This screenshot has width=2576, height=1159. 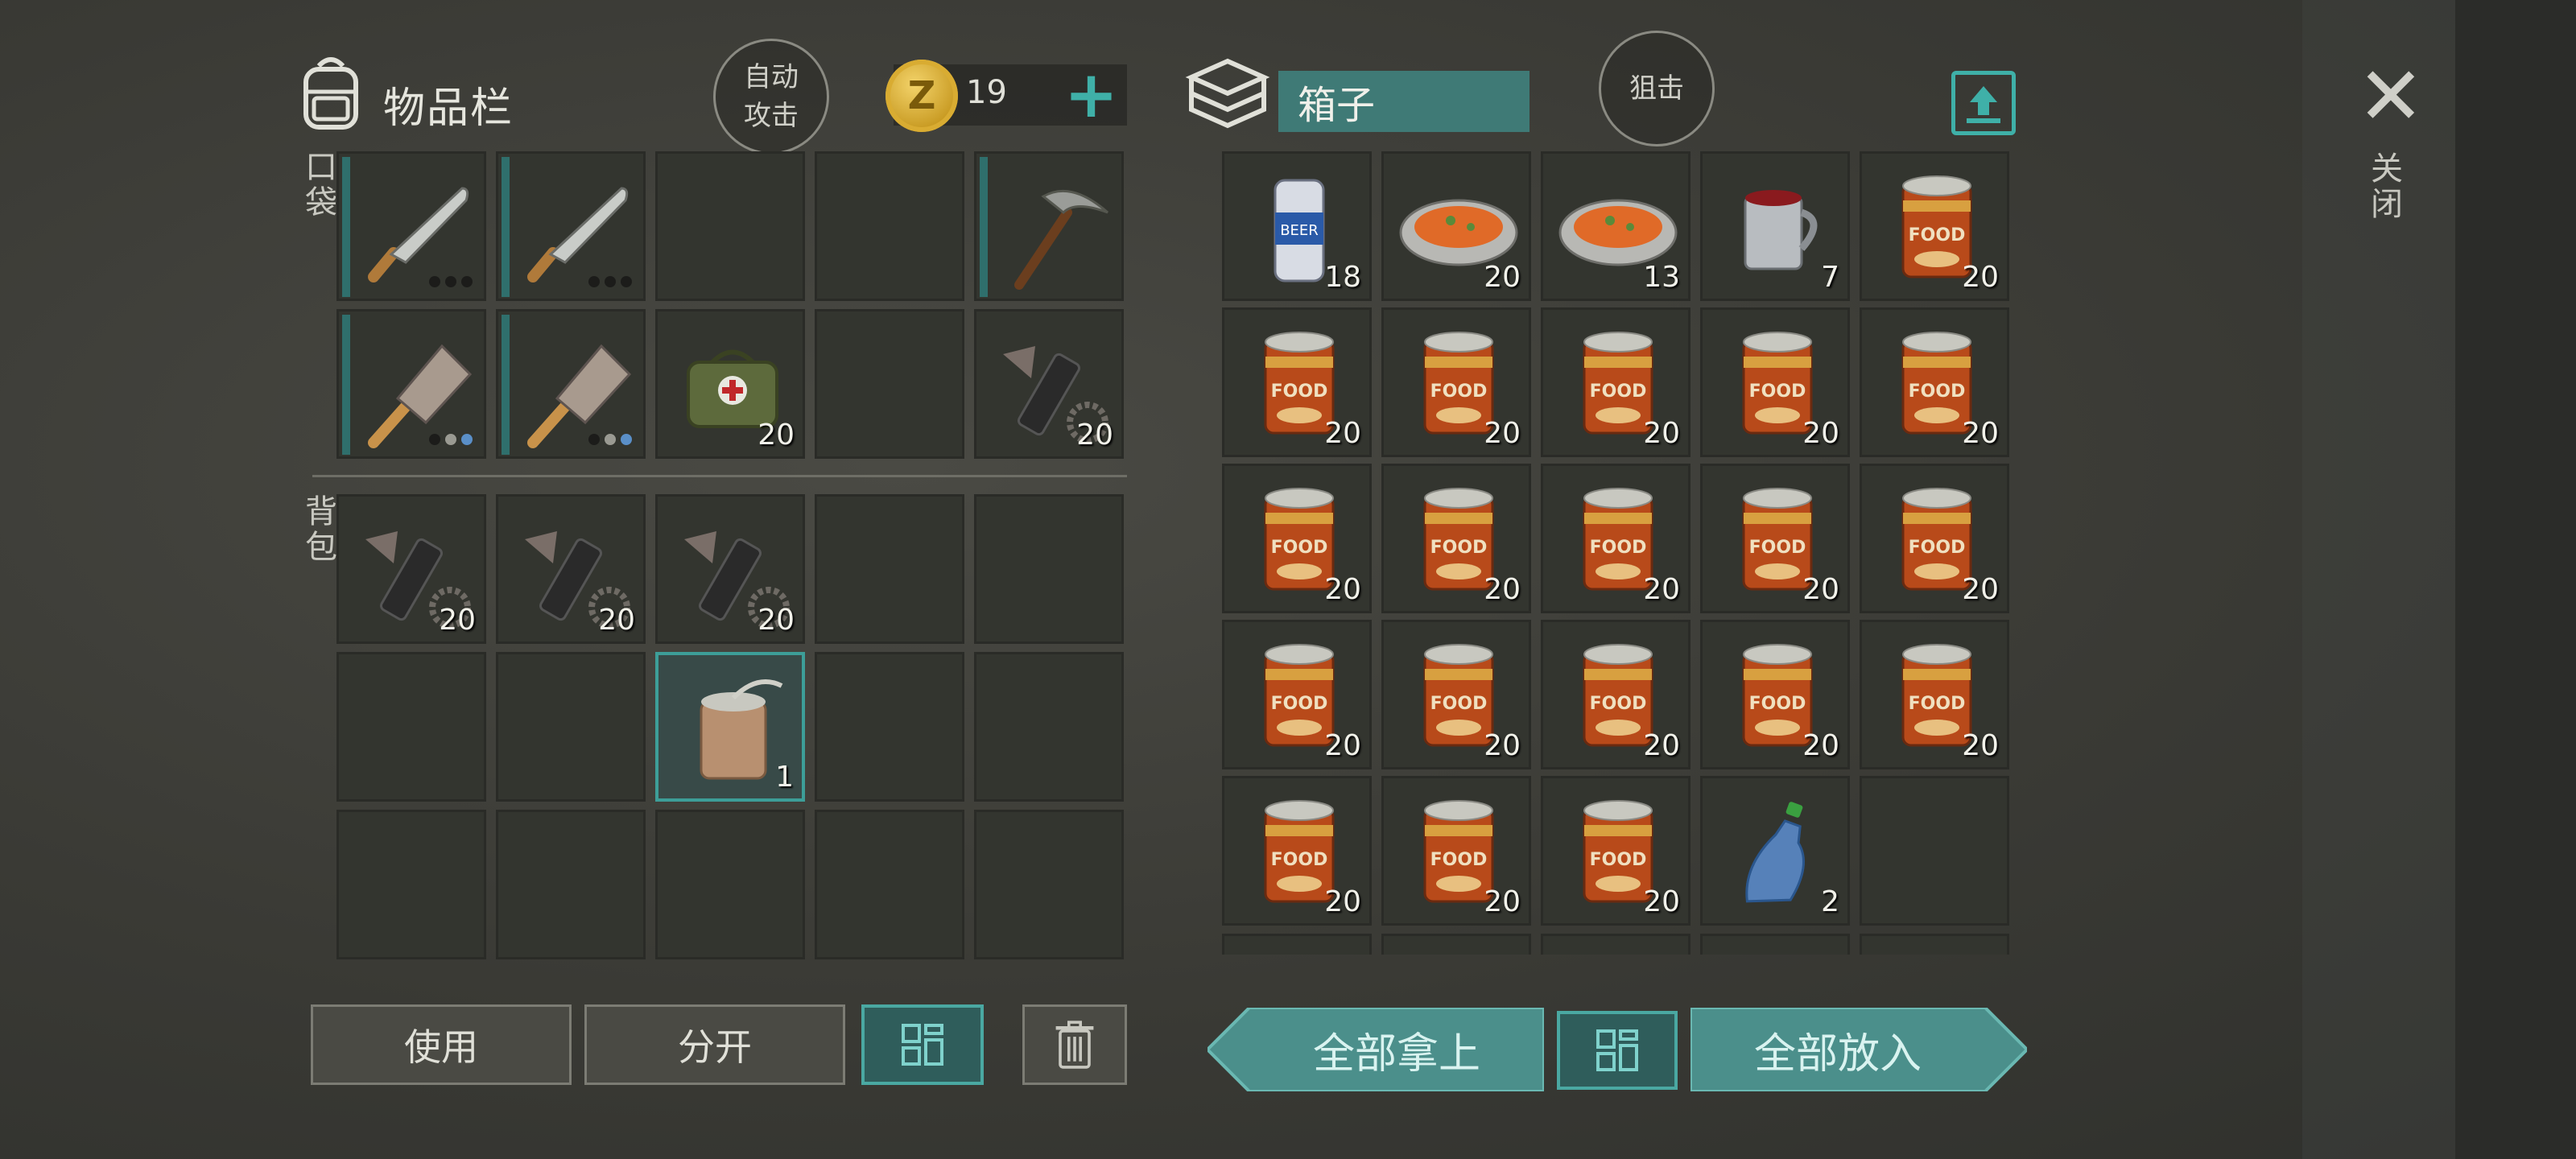 What do you see at coordinates (730, 727) in the screenshot?
I see `inventory.backpack-slot: 1` at bounding box center [730, 727].